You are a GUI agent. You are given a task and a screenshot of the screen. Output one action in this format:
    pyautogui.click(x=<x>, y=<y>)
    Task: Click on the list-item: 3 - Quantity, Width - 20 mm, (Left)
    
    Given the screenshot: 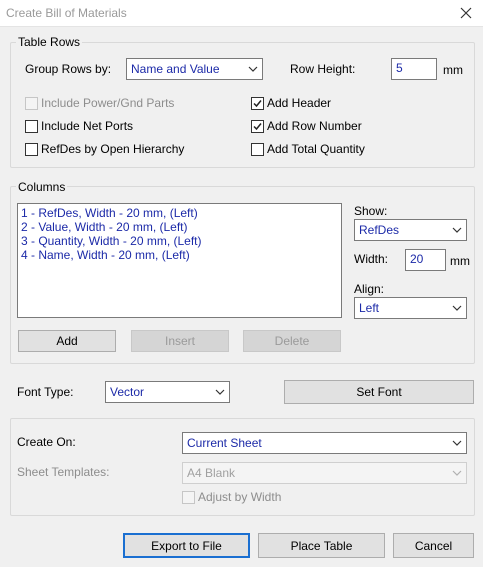 What is the action you would take?
    pyautogui.click(x=179, y=241)
    